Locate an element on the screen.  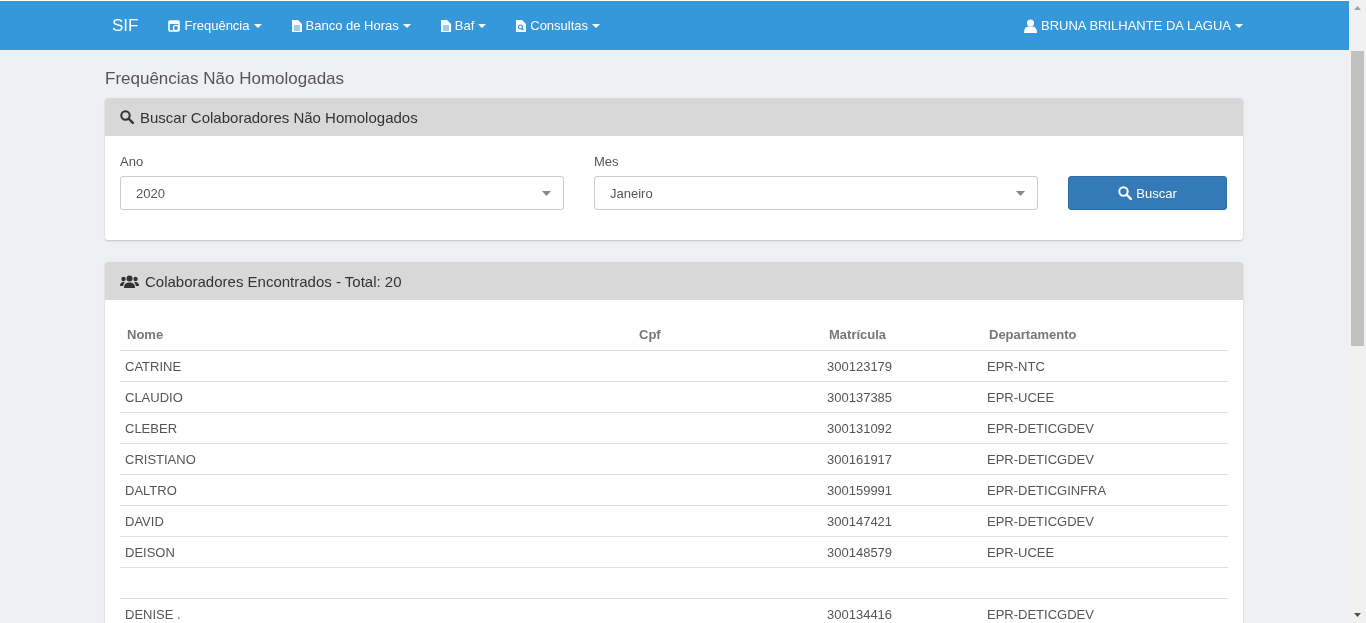
panel-title: Buscar Colaboradores Não Homologados is located at coordinates (279, 117).